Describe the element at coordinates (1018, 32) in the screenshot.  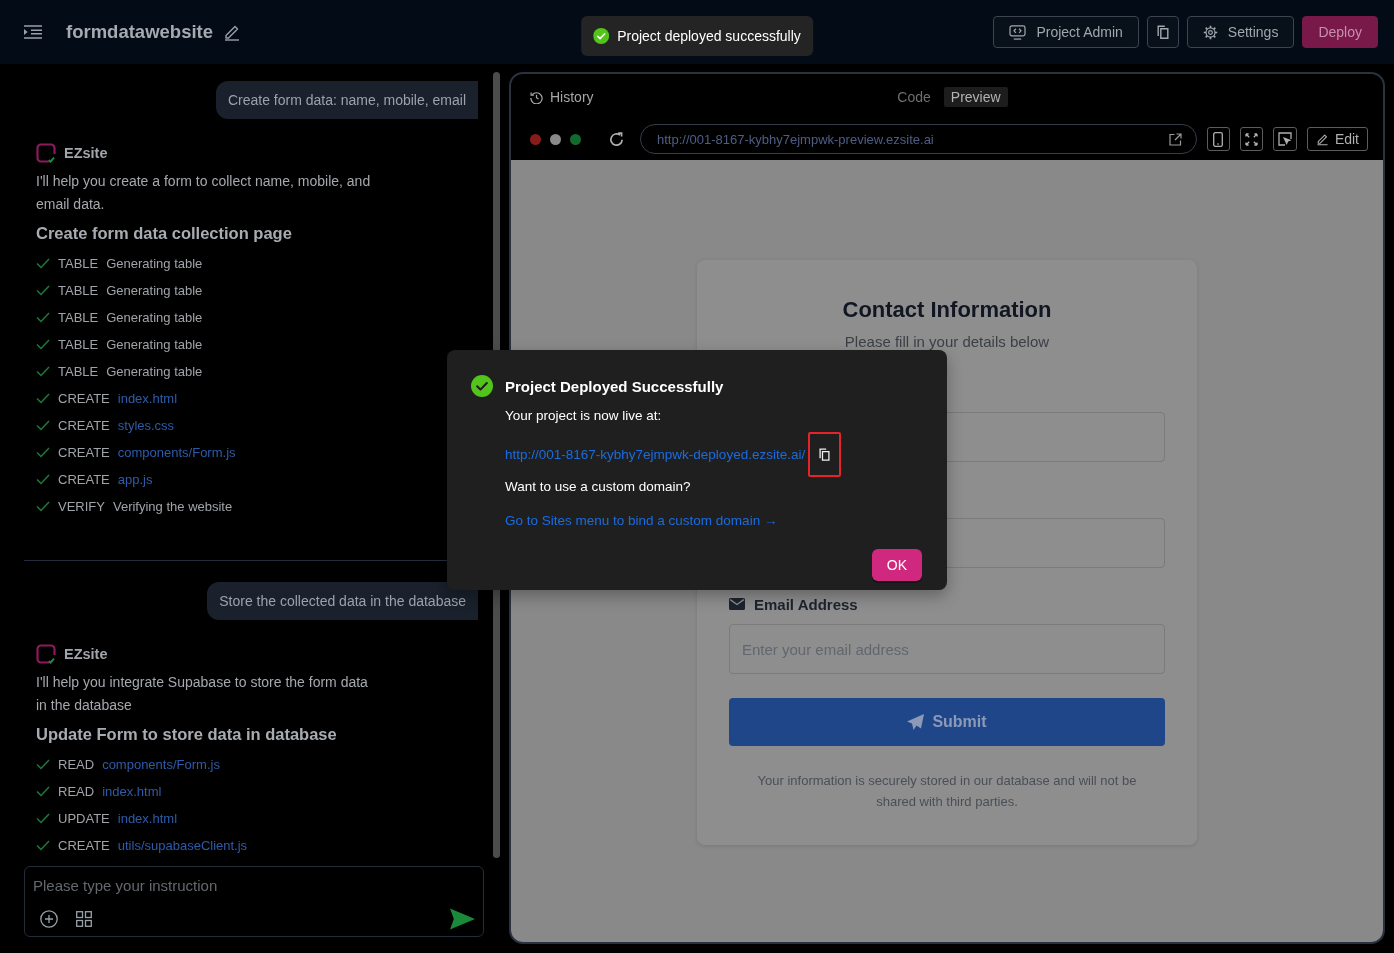
I see `monitor-code-icon` at that location.